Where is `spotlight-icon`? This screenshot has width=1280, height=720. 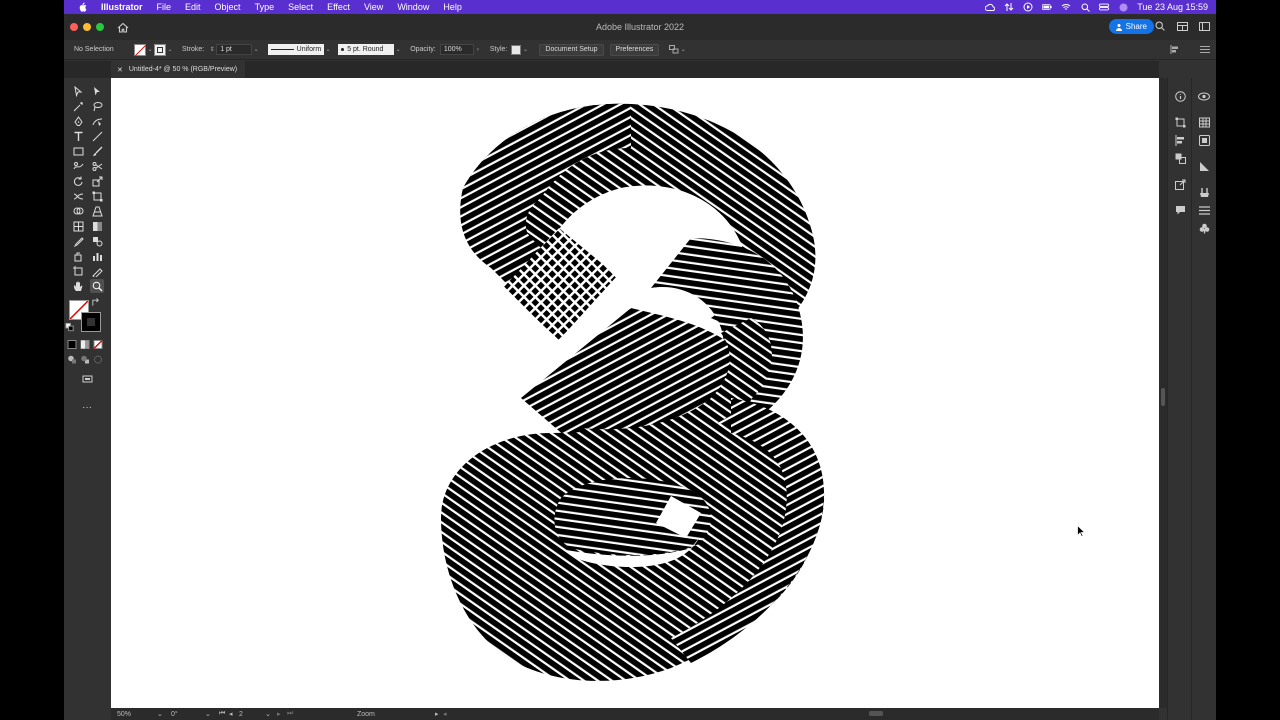 spotlight-icon is located at coordinates (1085, 7).